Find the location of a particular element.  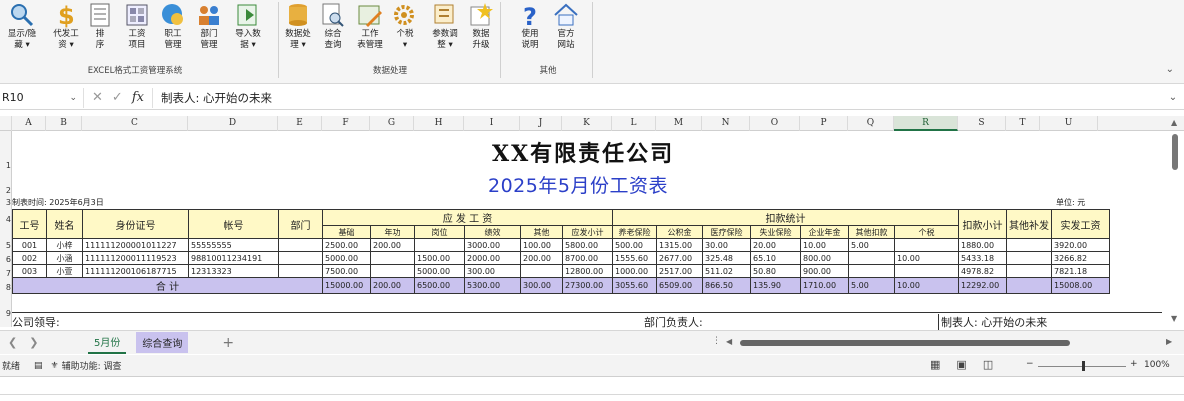

row-header-7: 7 is located at coordinates (6, 273).